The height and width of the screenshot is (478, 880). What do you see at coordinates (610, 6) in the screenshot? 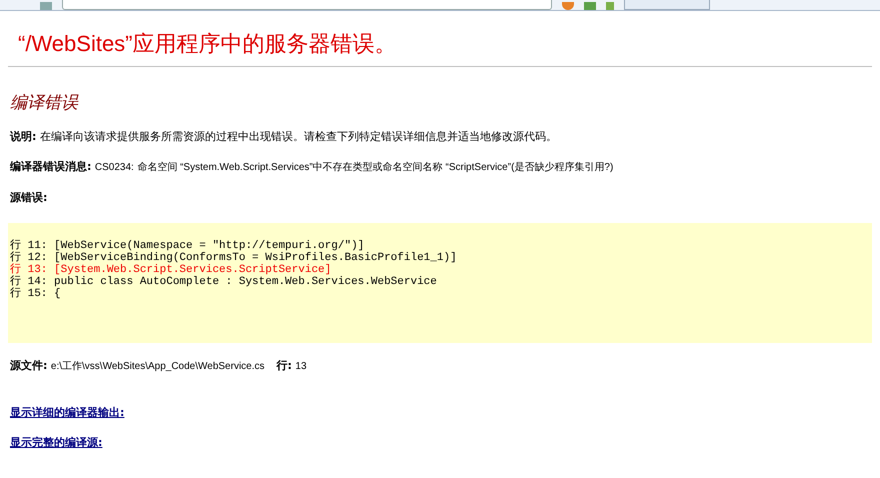
I see `square-icon` at bounding box center [610, 6].